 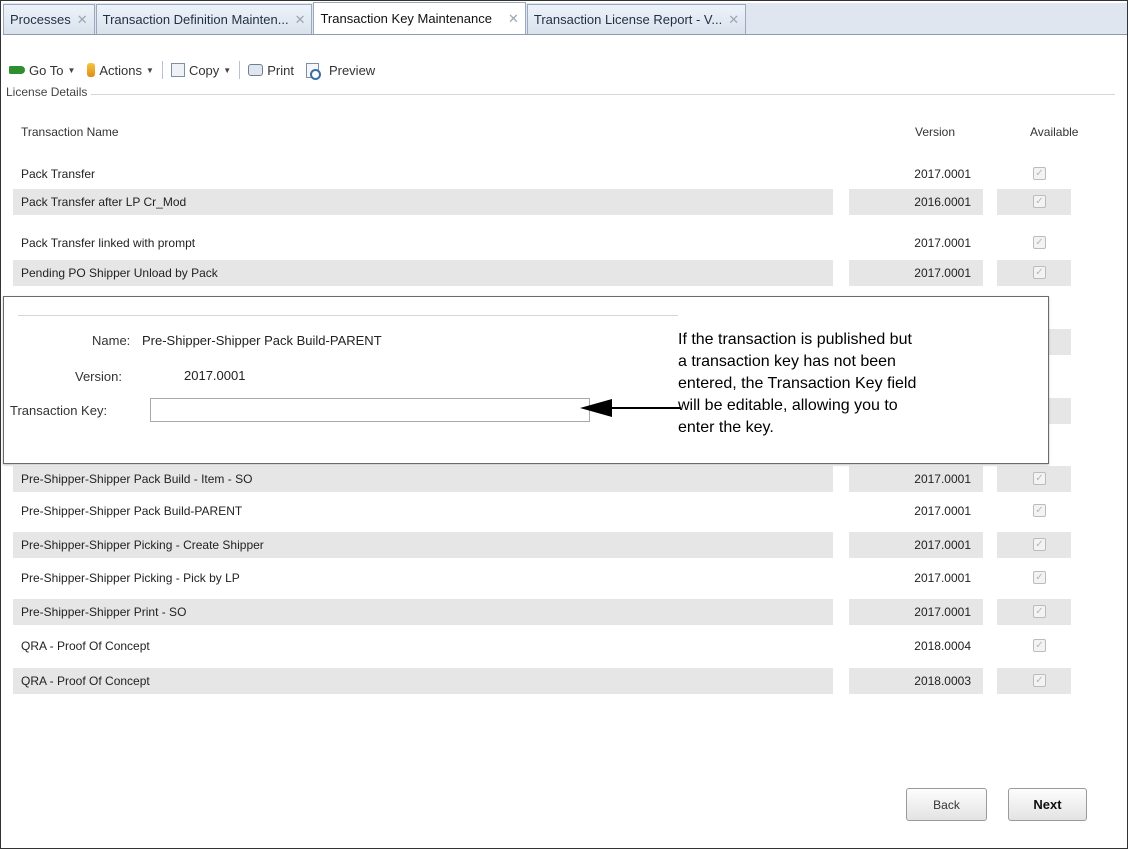 I want to click on name-label: Name:, so click(x=111, y=340).